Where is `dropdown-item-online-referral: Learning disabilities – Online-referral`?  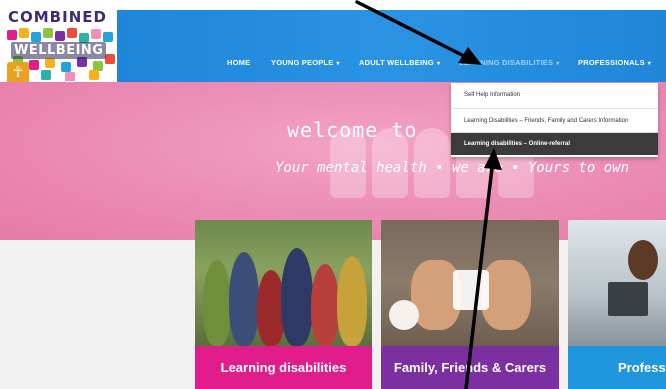
dropdown-item-online-referral: Learning disabilities – Online-referral is located at coordinates (554, 144).